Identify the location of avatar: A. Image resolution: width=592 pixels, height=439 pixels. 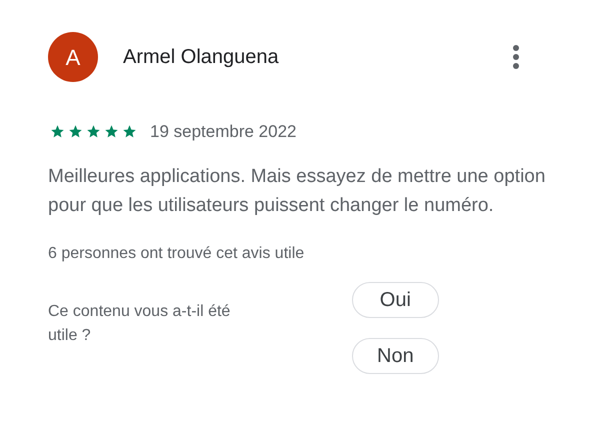
(73, 57).